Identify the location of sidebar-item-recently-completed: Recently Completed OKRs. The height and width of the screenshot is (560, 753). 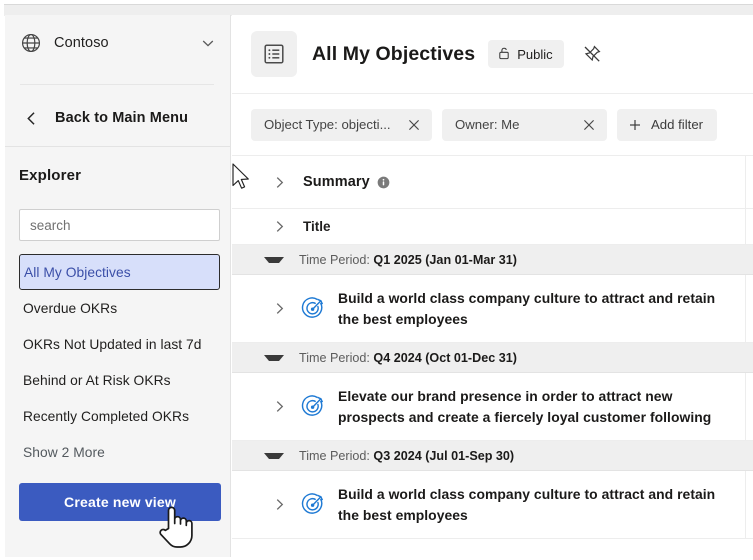
(117, 416).